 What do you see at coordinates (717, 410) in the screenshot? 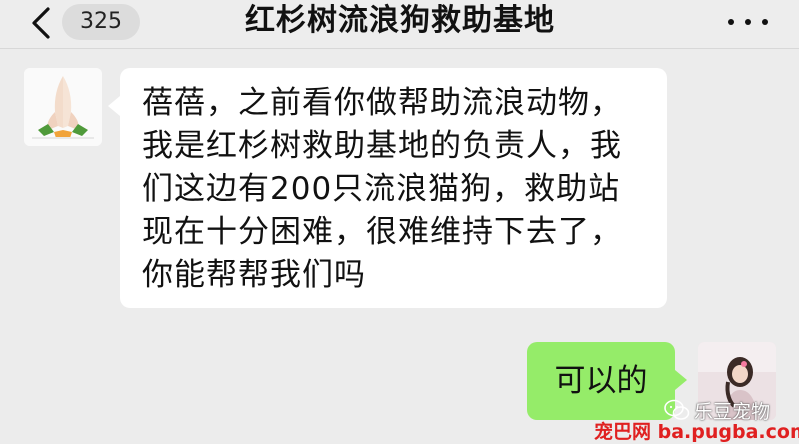
I see `wechat-watermark: 乐豆宠物` at bounding box center [717, 410].